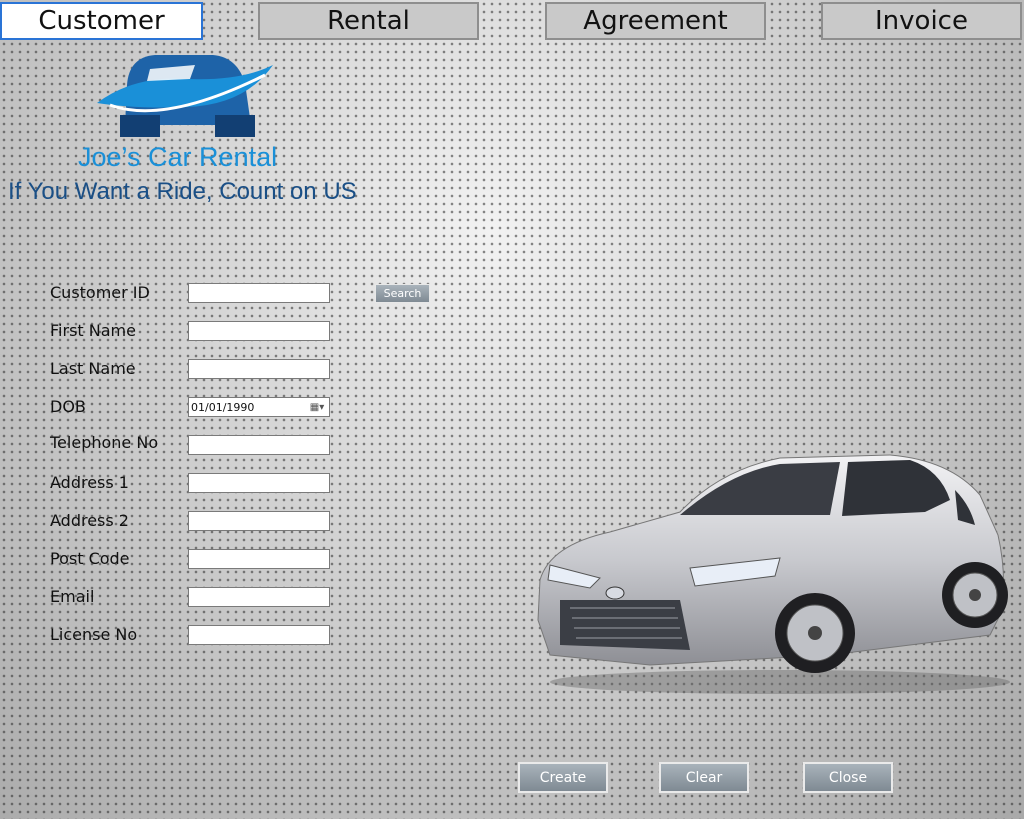 The height and width of the screenshot is (819, 1024). Describe the element at coordinates (848, 777) in the screenshot. I see `close-button: Close` at that location.